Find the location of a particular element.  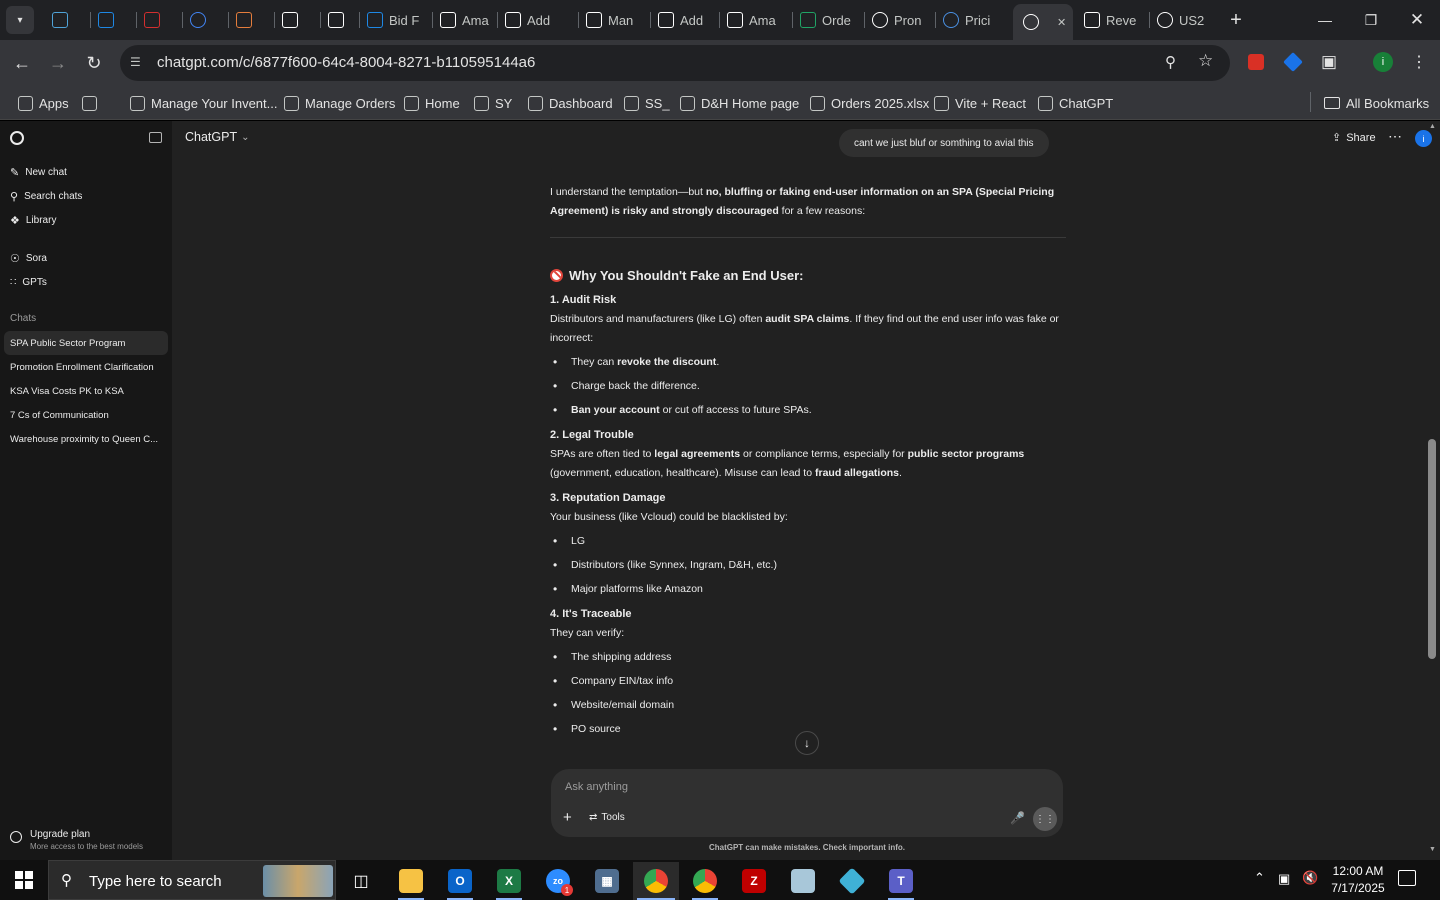

scrollbar-down-arrow: ▼ is located at coordinates (1432, 849).